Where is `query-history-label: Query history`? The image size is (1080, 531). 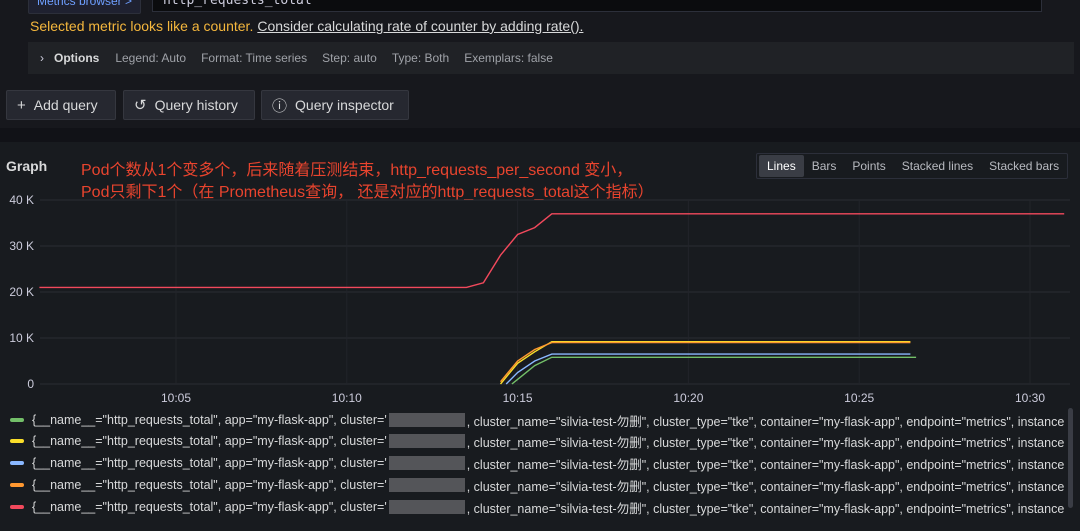
query-history-label: Query history is located at coordinates (196, 105).